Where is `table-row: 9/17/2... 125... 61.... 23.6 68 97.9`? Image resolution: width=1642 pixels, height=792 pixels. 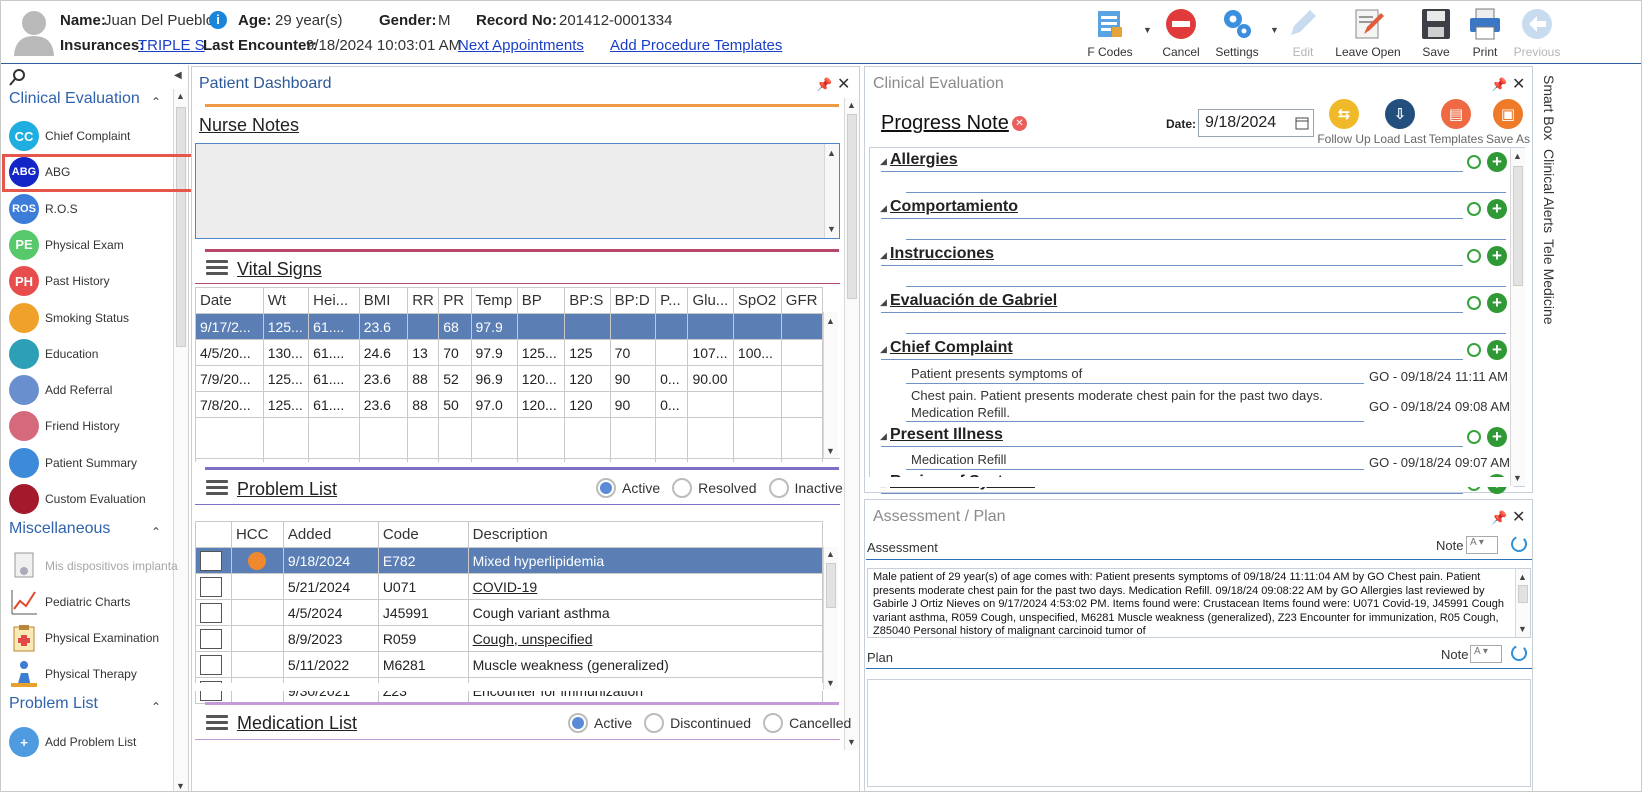
table-row: 9/17/2... 125... 61.... 23.6 68 97.9 is located at coordinates (509, 326).